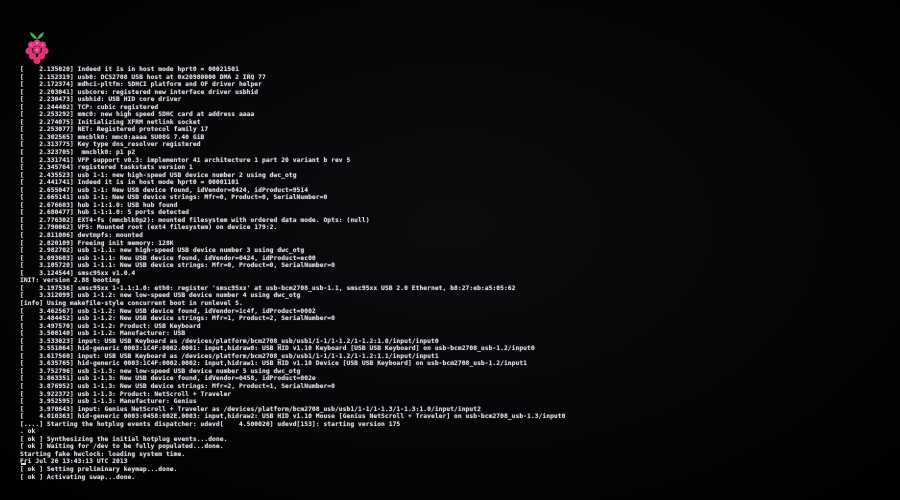 This screenshot has height=500, width=900. What do you see at coordinates (81, 236) in the screenshot?
I see `console-line: [ 2.811006] devtmpfs: mounted` at bounding box center [81, 236].